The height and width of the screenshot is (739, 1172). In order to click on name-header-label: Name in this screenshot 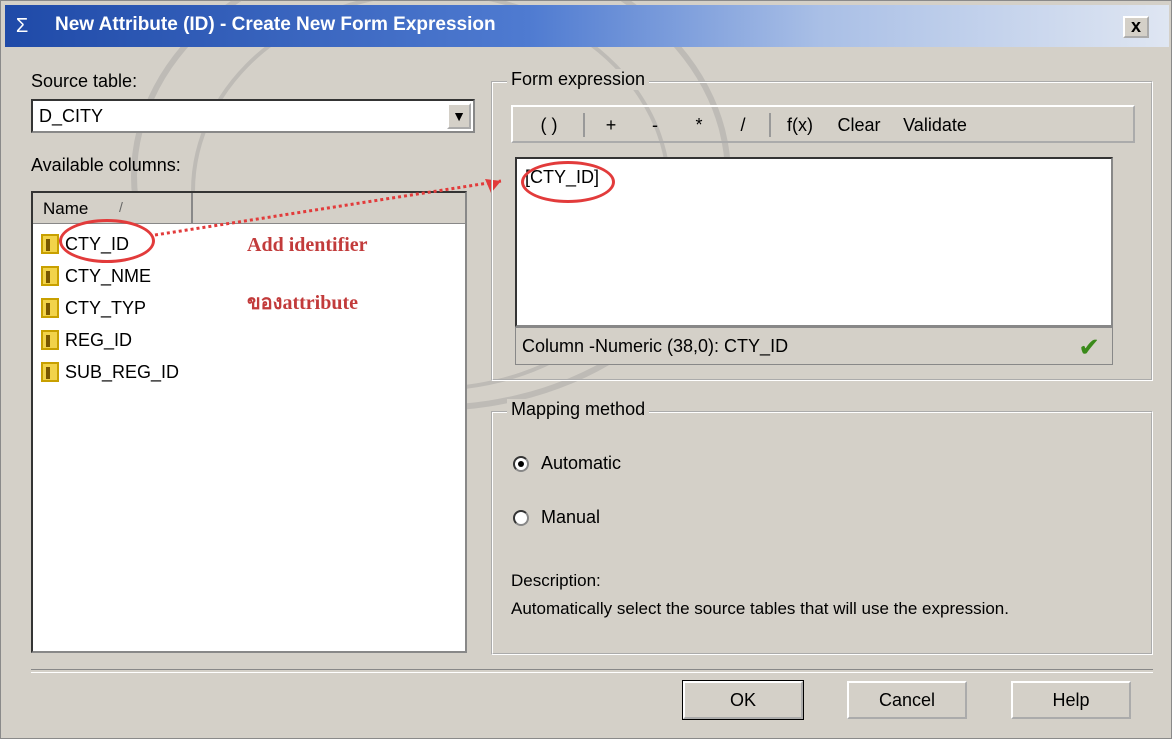, I will do `click(66, 208)`.